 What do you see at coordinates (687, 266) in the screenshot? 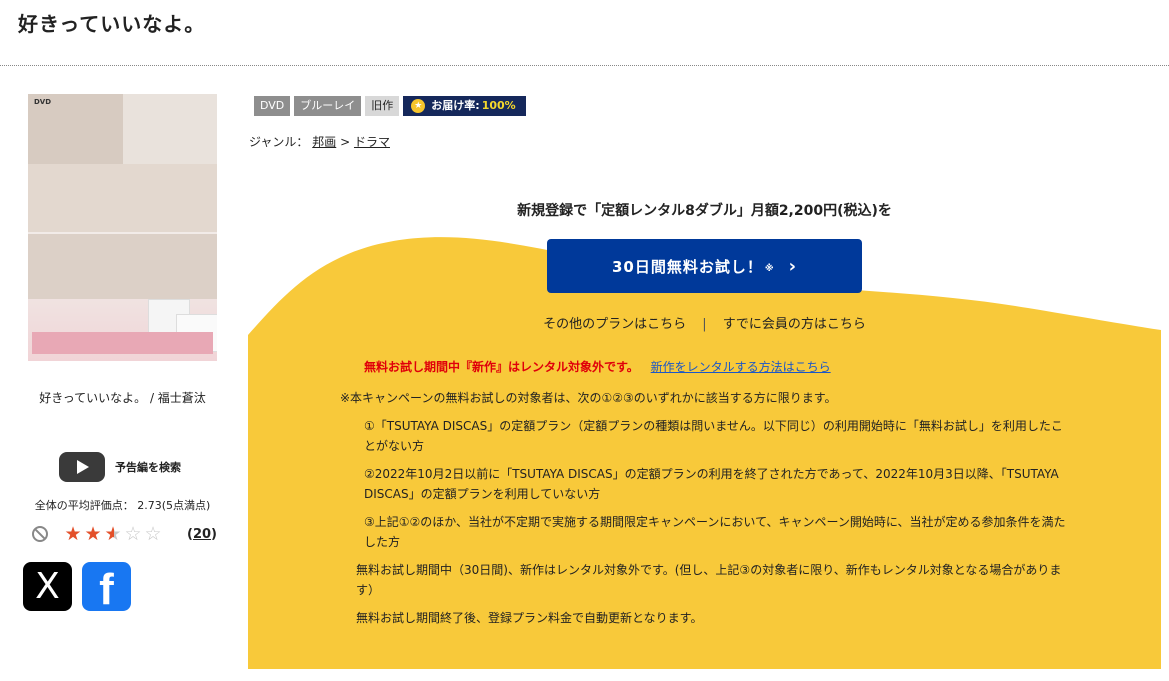
I see `free-trial-label: 30日間無料お試し！` at bounding box center [687, 266].